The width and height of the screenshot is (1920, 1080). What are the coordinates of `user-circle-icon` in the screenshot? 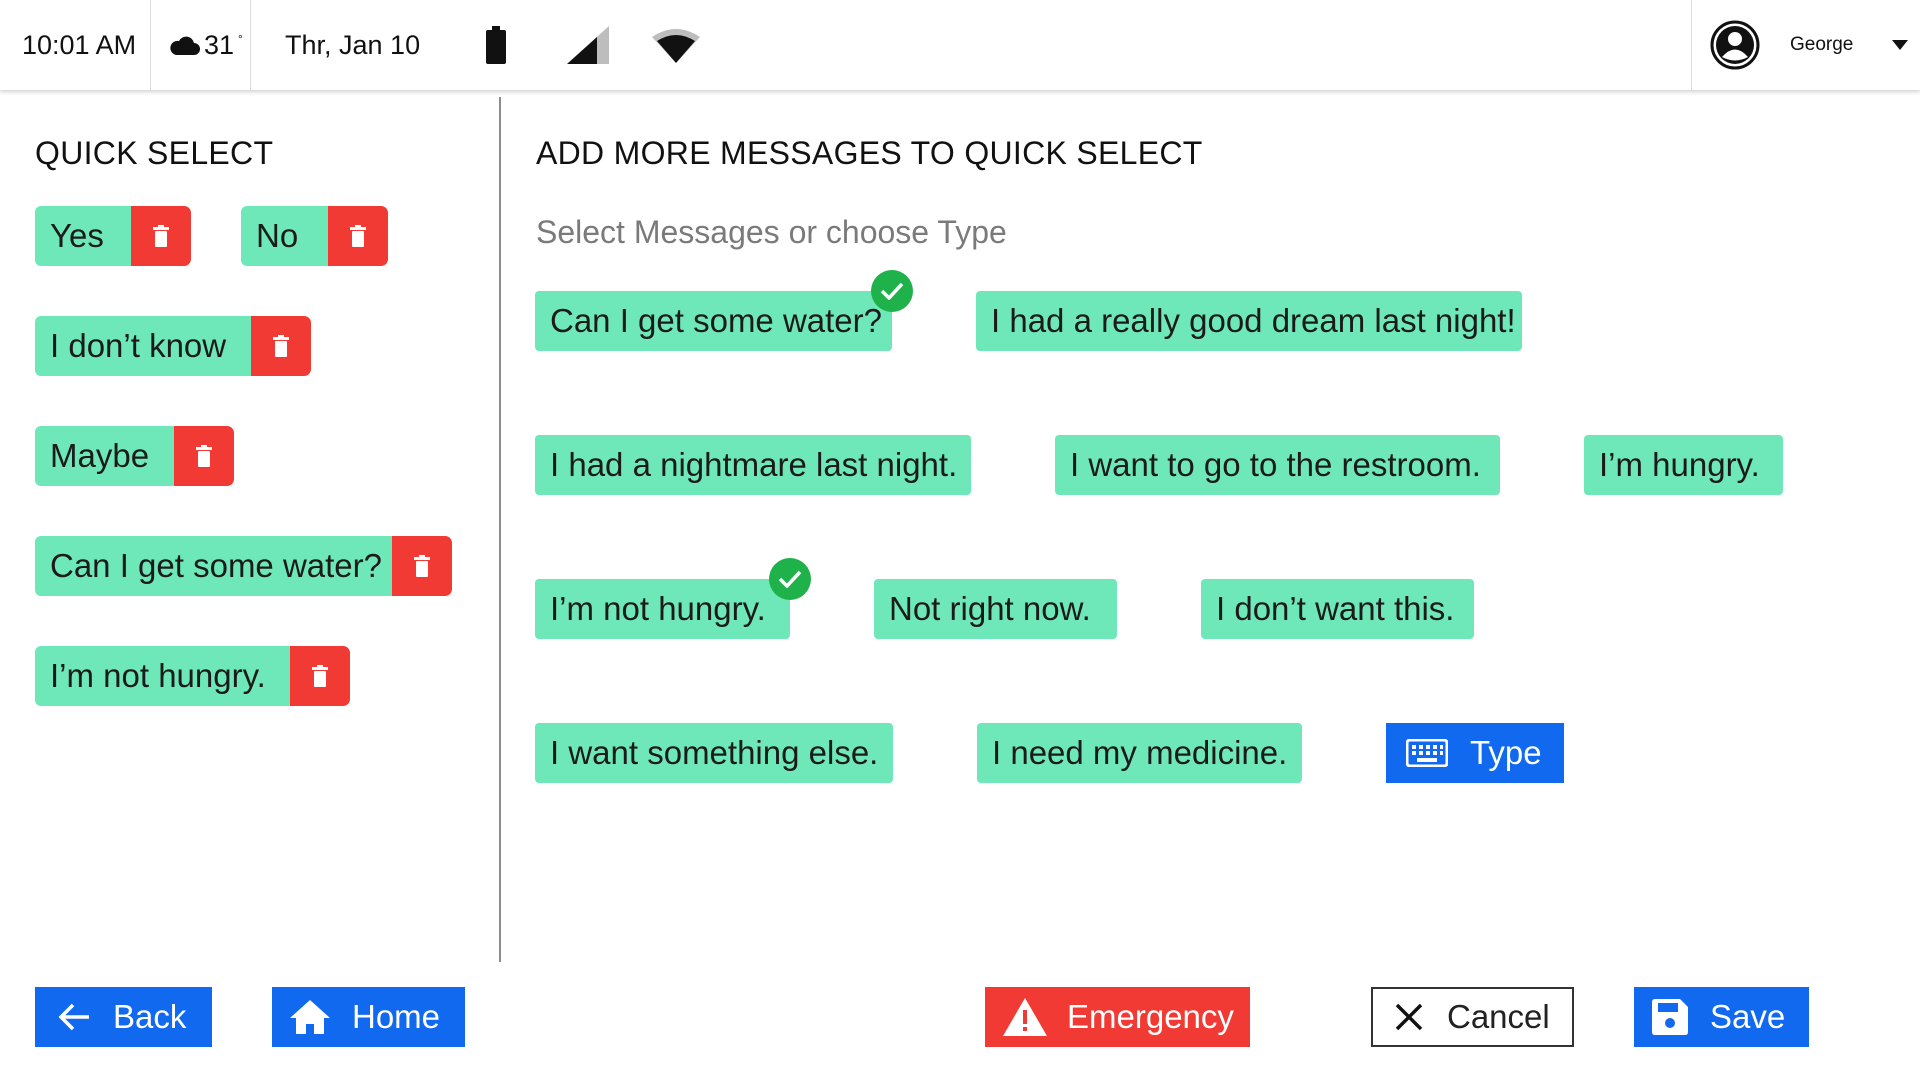 It's located at (1735, 45).